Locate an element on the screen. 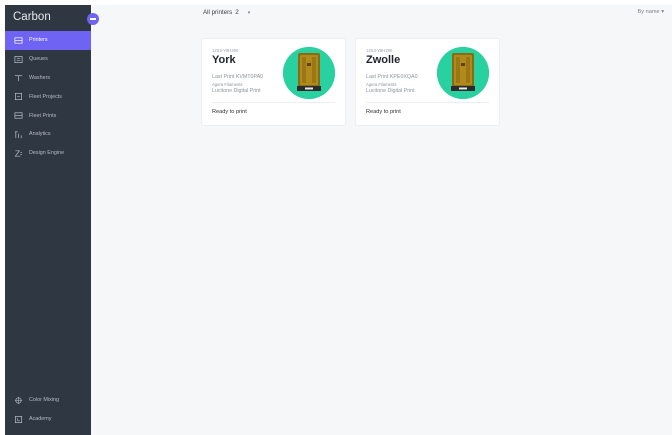  last-print: Last Print KPE0XQA0 is located at coordinates (392, 77).